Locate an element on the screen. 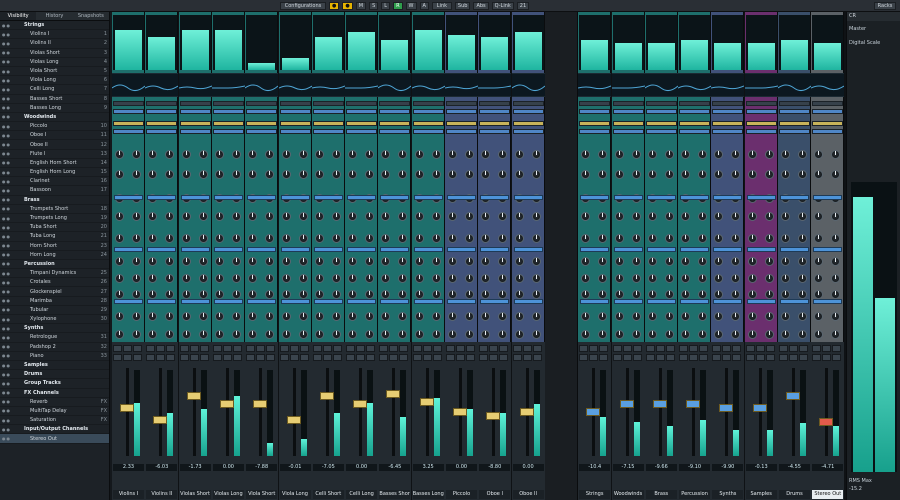  track-row: ●● Bassoon 17 is located at coordinates (54, 191).